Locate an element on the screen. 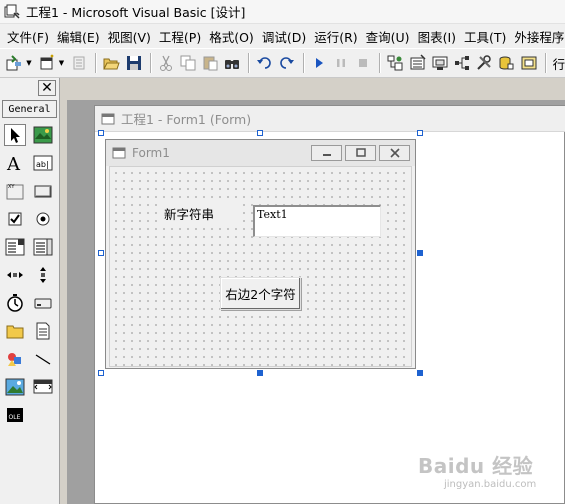 Image resolution: width=565 pixels, height=504 pixels. command1-button: 右边2个字符 is located at coordinates (260, 293).